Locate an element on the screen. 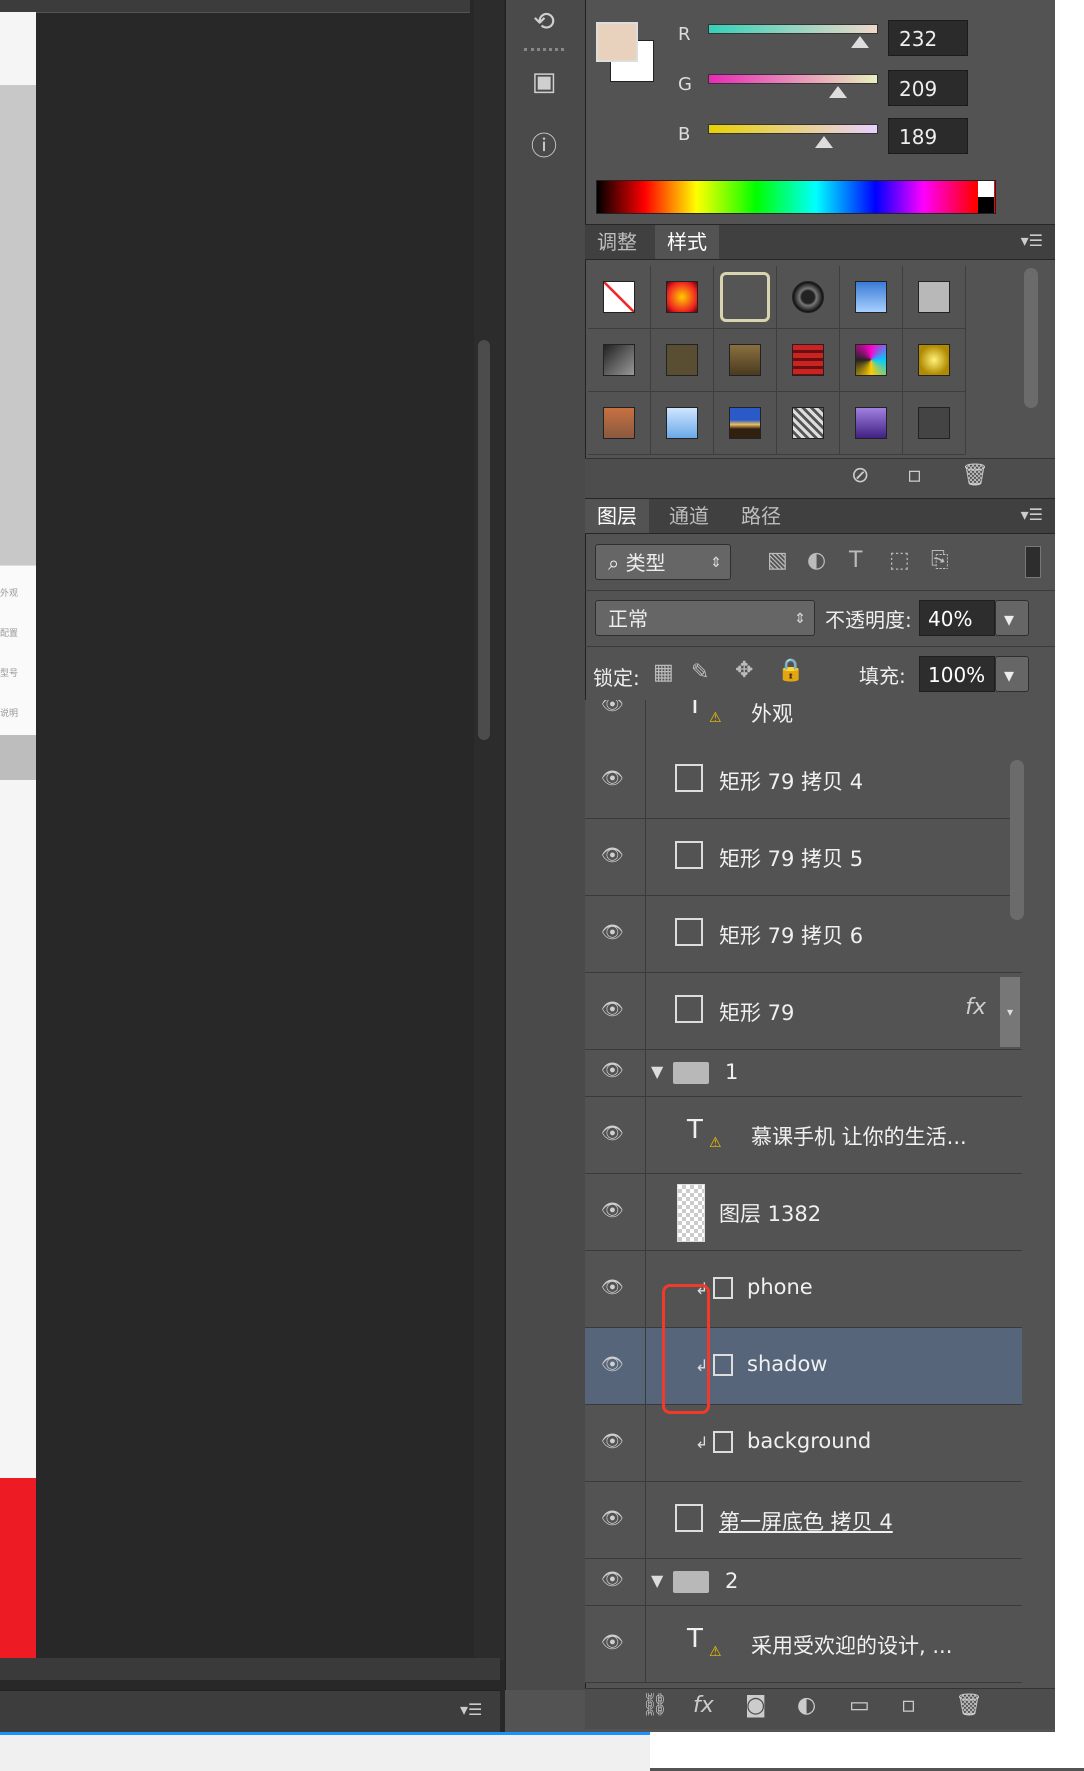  info-icon: ⓘ is located at coordinates (544, 144).